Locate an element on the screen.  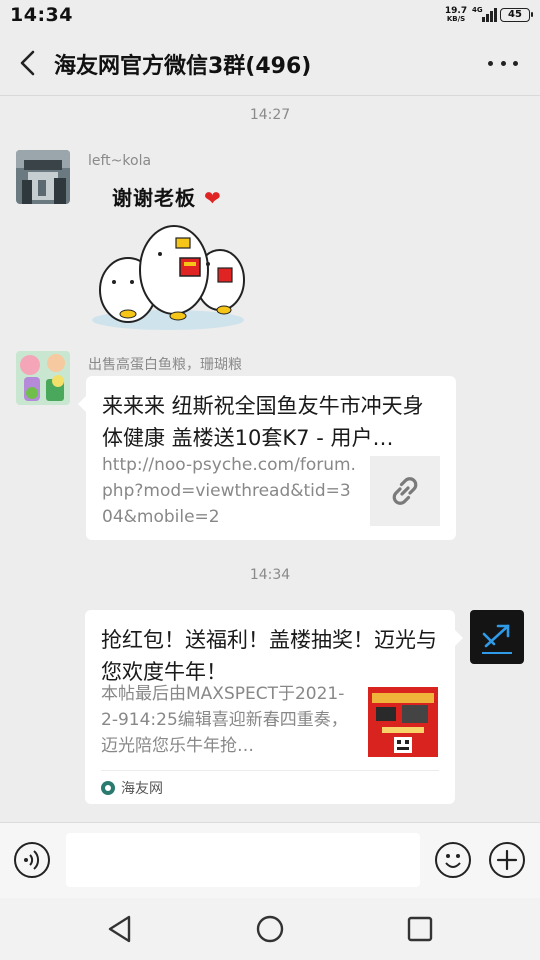
status-indicators: 19.7 KB/S 4G 45 is located at coordinates (488, 15).